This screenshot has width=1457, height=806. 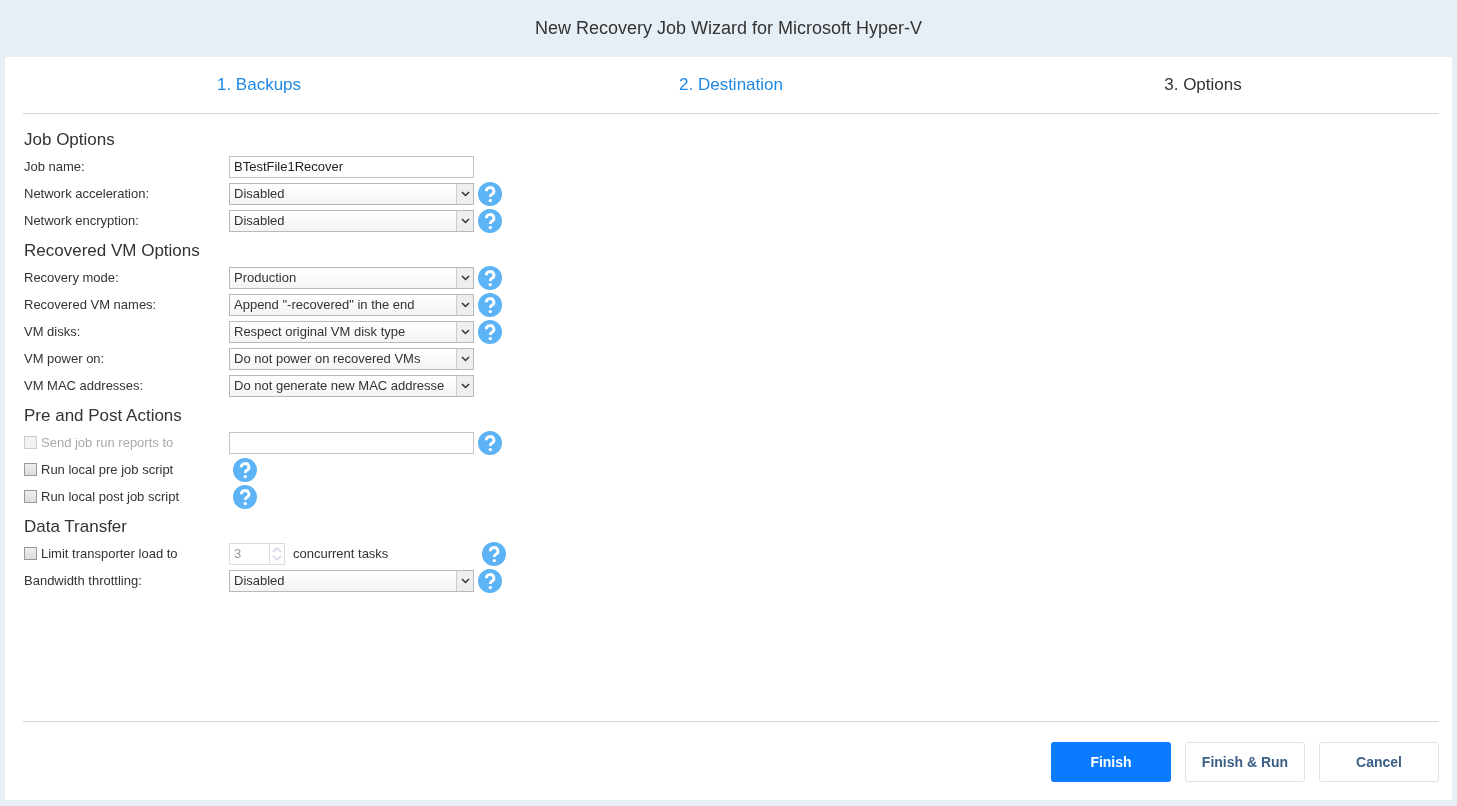 I want to click on action-button: Cancel, so click(x=1379, y=762).